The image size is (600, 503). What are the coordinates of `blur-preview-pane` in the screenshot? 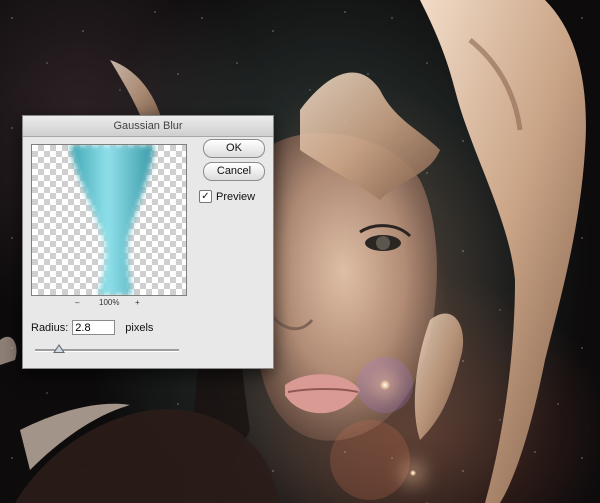 It's located at (109, 220).